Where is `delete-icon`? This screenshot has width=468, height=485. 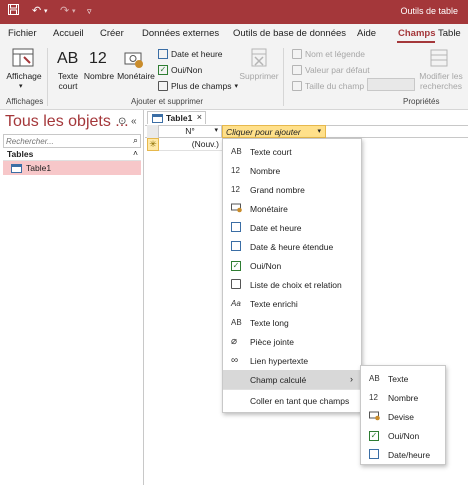 delete-icon is located at coordinates (259, 59).